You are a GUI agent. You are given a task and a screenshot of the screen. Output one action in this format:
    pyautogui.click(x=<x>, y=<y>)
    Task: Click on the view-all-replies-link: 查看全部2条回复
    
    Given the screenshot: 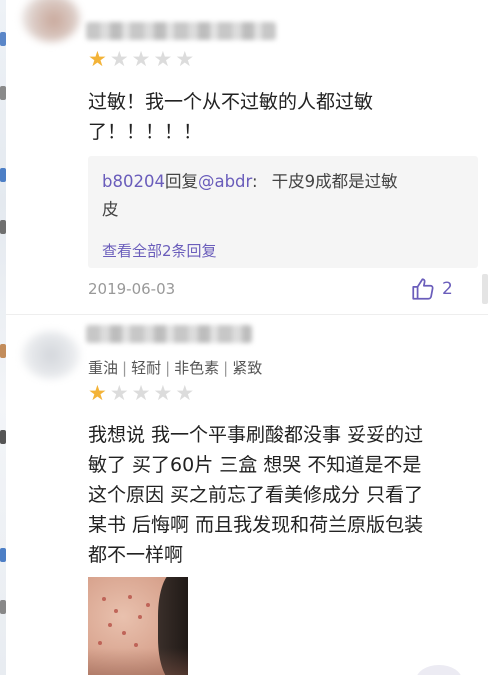 What is the action you would take?
    pyautogui.click(x=159, y=250)
    